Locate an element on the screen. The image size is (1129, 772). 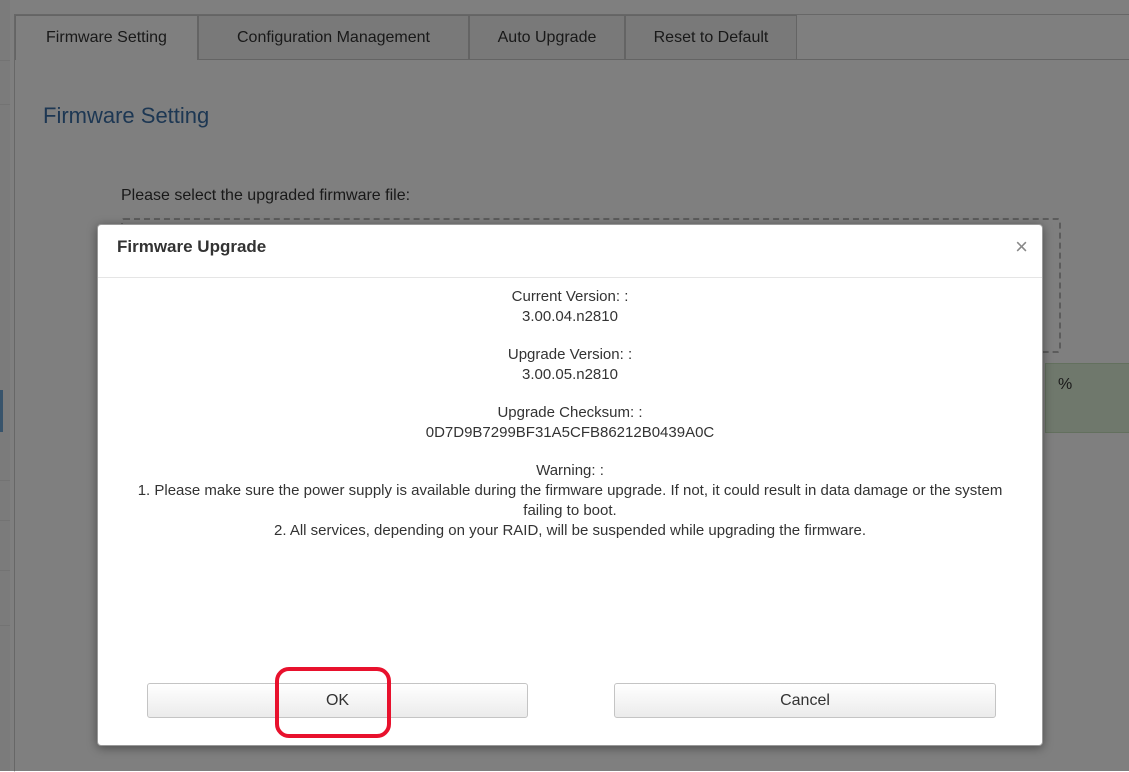
ok-button: OK is located at coordinates (337, 700).